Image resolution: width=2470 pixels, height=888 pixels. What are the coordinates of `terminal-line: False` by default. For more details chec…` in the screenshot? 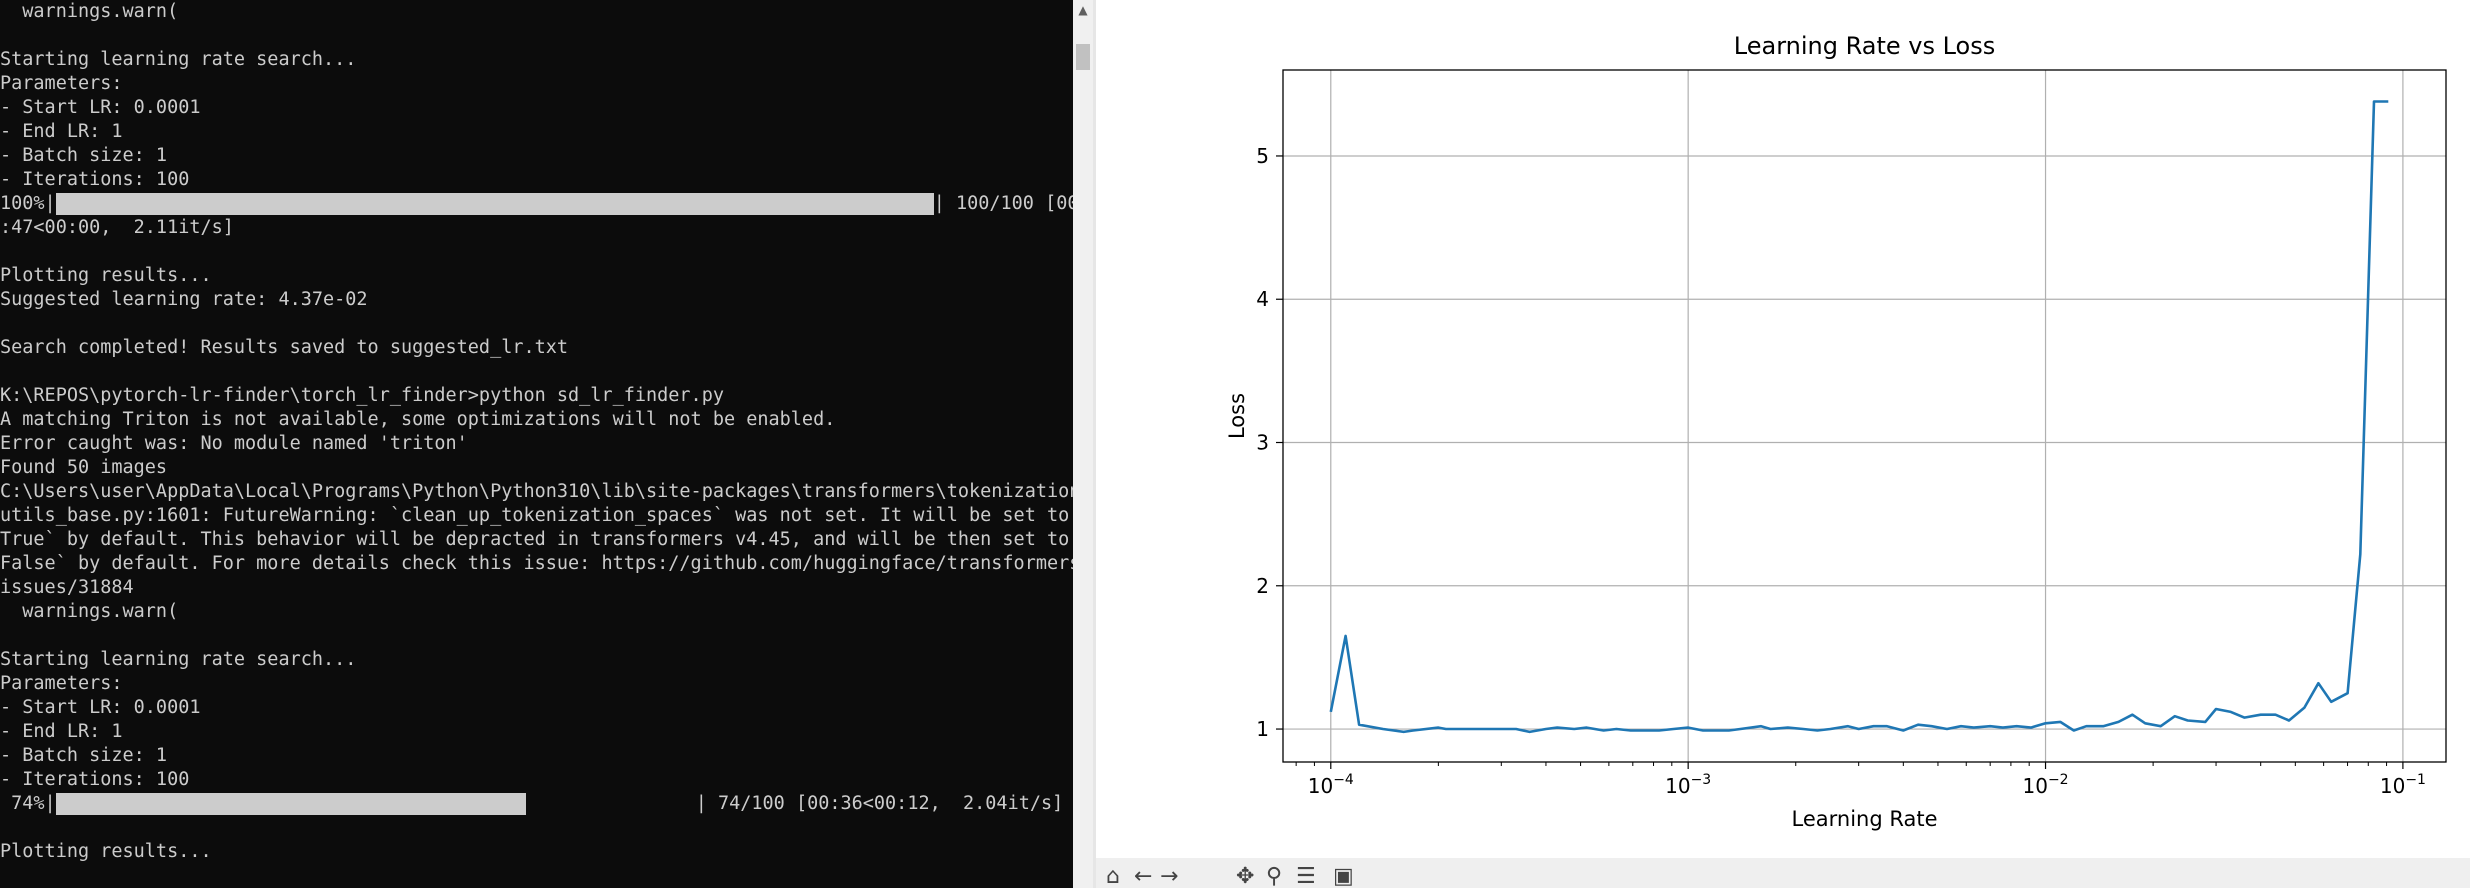 It's located at (536, 563).